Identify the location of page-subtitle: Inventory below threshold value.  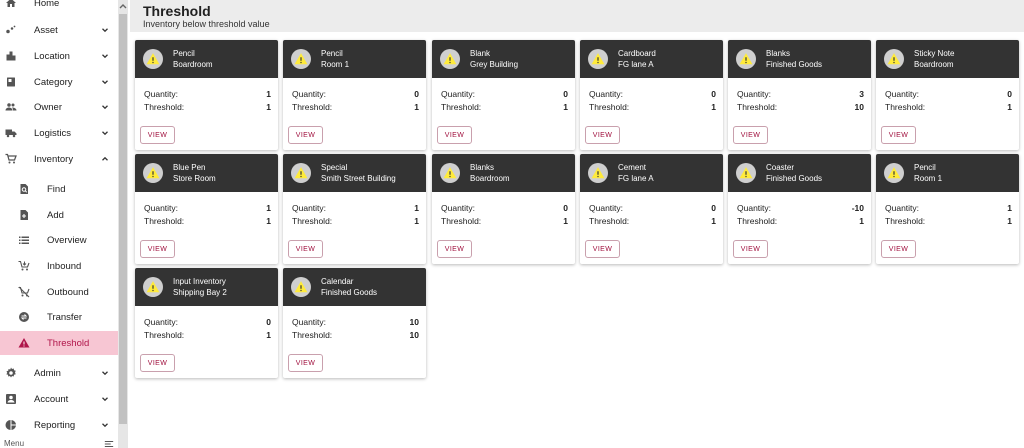
(206, 24).